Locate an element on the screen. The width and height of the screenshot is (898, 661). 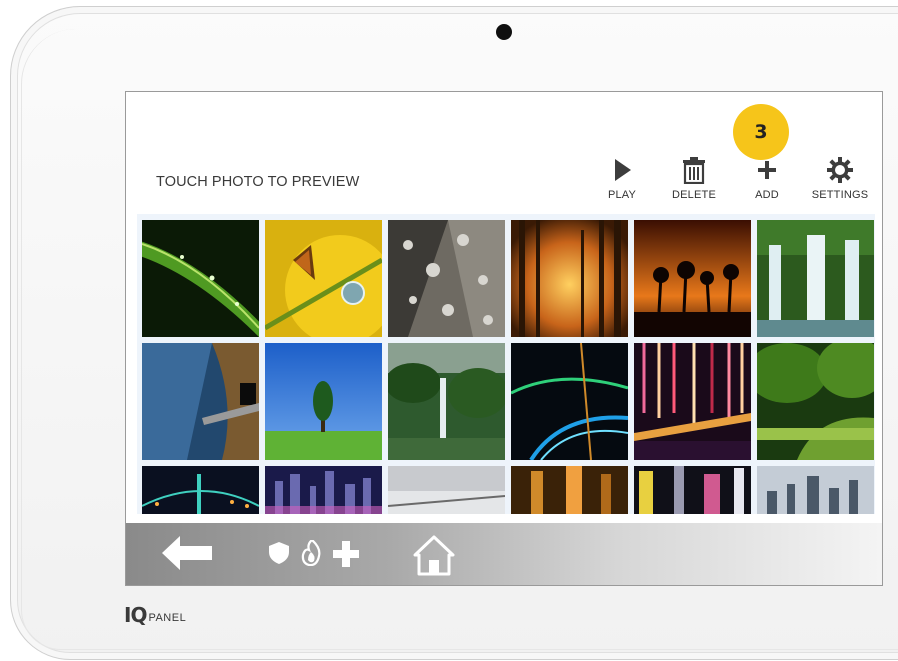
page-title: TOUCH PHOTO TO PREVIEW is located at coordinates (258, 182).